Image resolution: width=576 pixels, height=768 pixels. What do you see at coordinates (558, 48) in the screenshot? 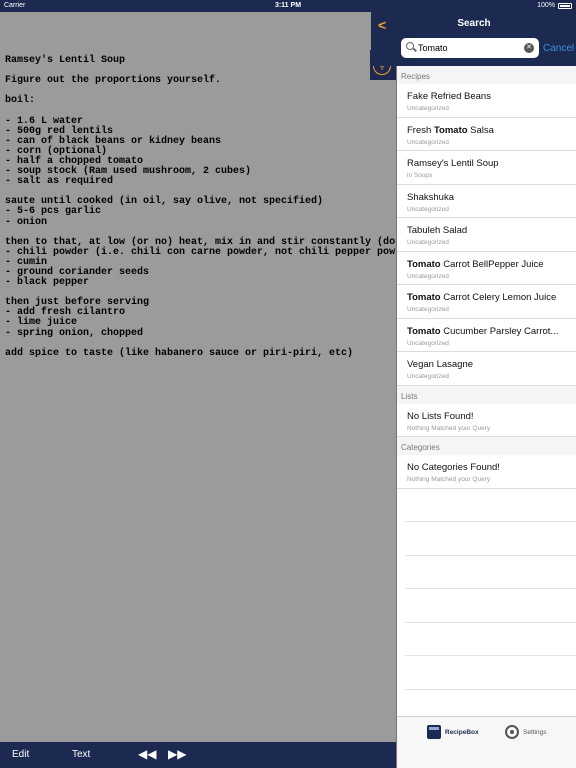
I see `cancel-button: Cancel` at bounding box center [558, 48].